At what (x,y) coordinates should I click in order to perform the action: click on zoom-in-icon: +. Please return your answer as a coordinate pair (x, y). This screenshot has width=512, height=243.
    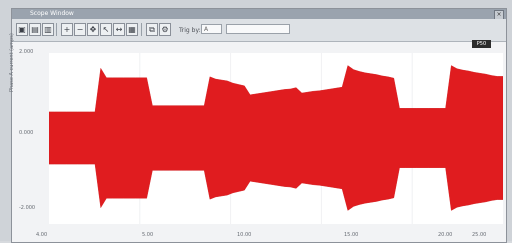
    Looking at the image, I should click on (67, 29).